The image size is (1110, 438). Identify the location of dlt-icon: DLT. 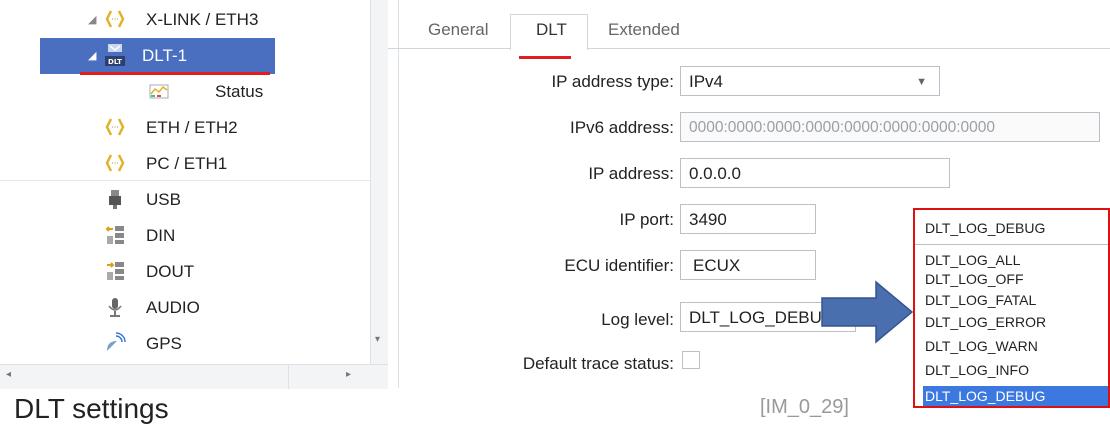
(115, 55).